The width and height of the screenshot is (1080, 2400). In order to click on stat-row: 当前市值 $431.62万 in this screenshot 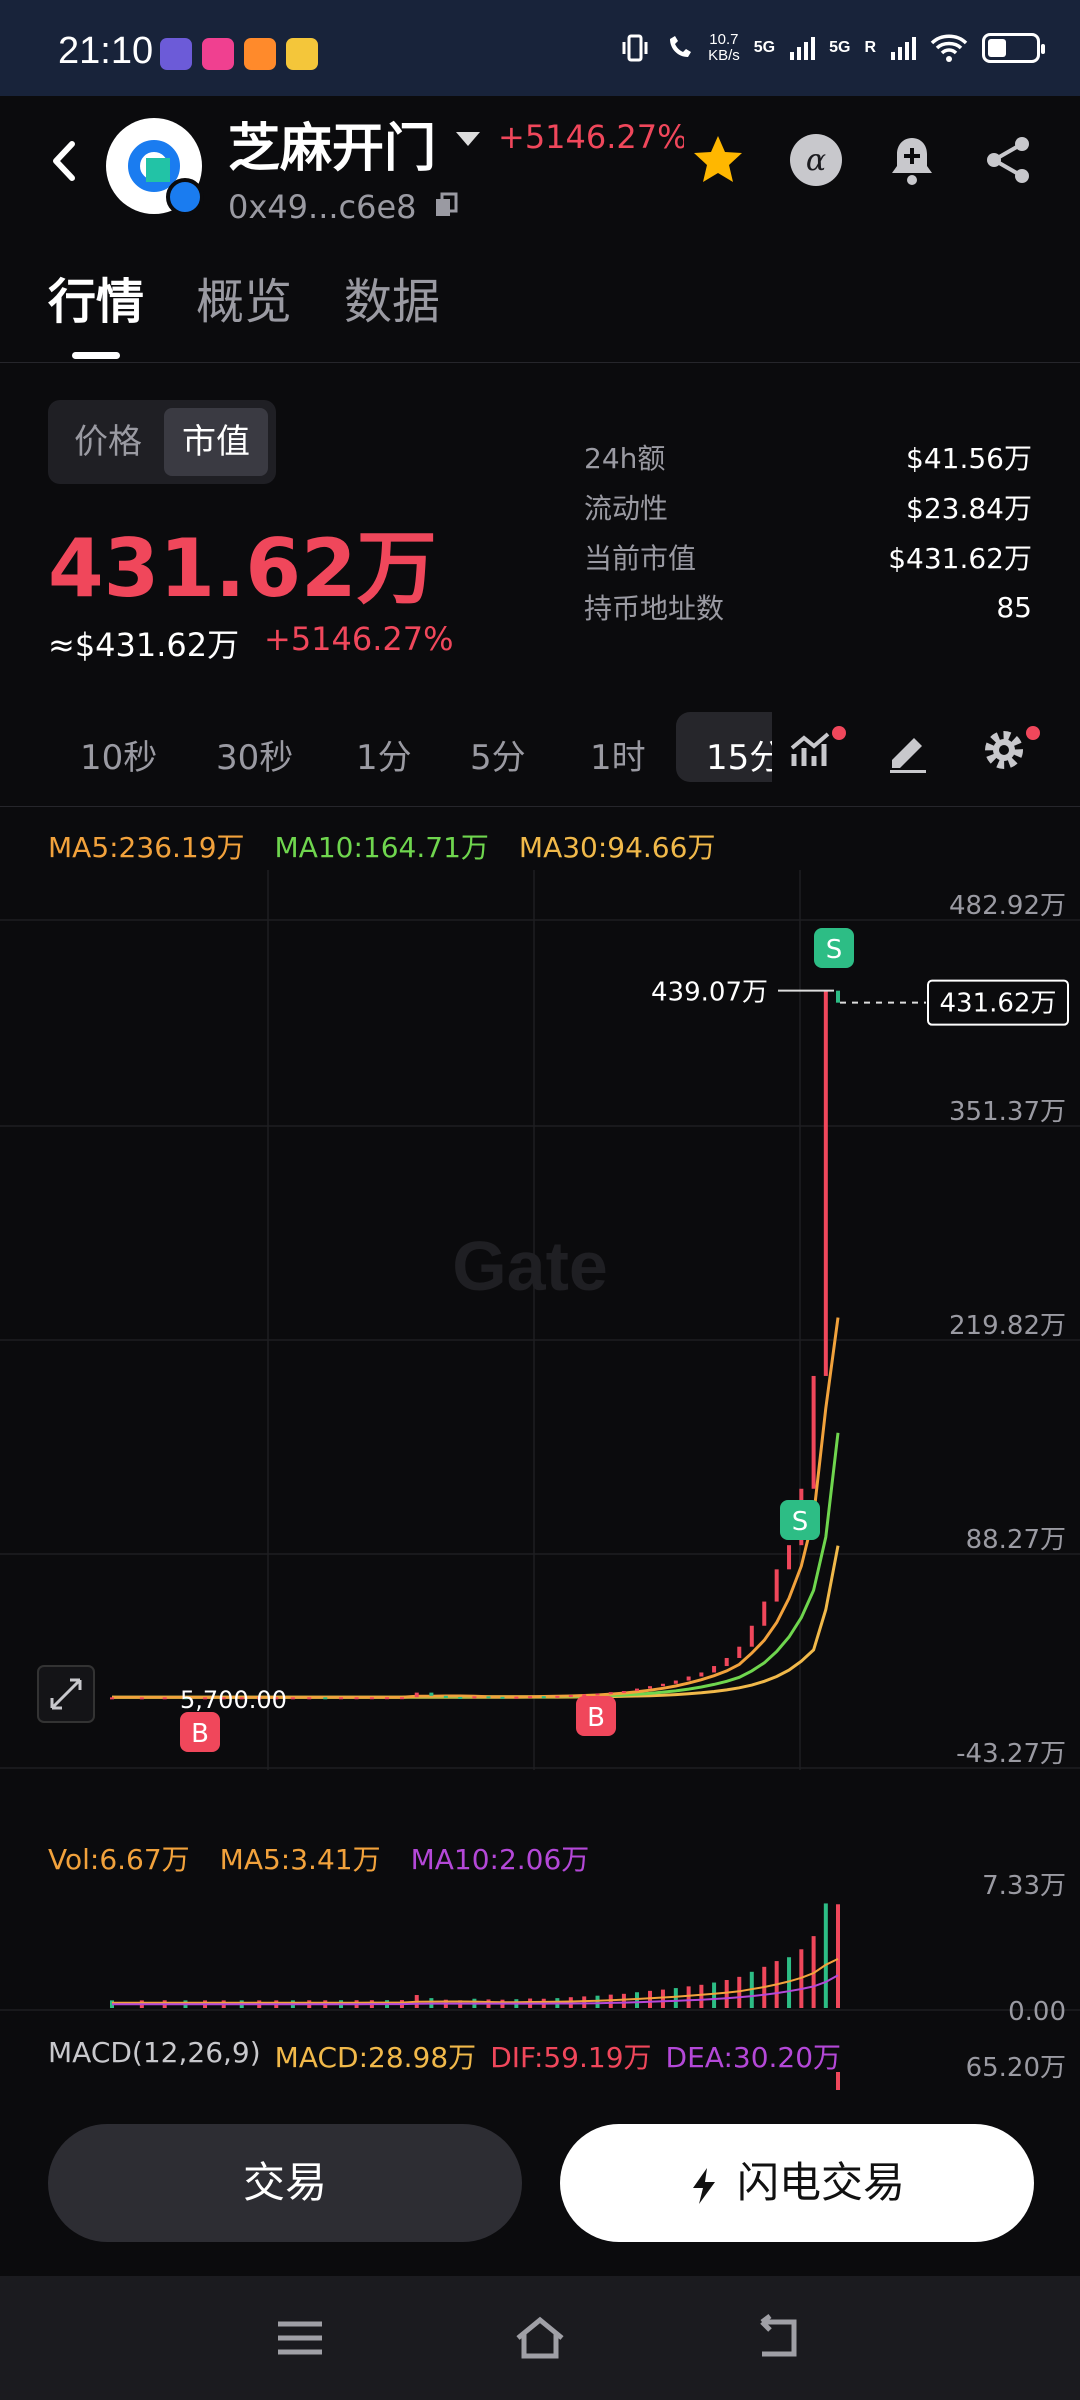, I will do `click(808, 557)`.